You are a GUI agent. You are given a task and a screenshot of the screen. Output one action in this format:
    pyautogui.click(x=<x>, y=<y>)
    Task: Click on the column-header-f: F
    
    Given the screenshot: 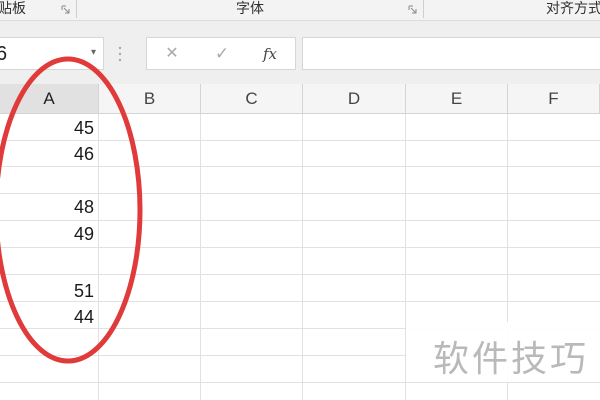 What is the action you would take?
    pyautogui.click(x=554, y=99)
    